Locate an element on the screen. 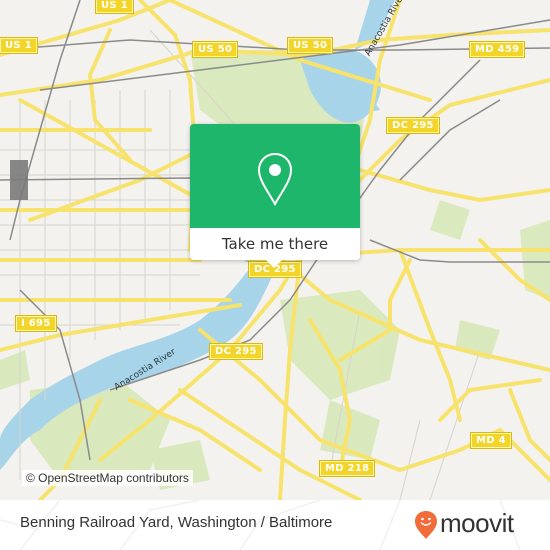  popup-arrow is located at coordinates (274, 263).